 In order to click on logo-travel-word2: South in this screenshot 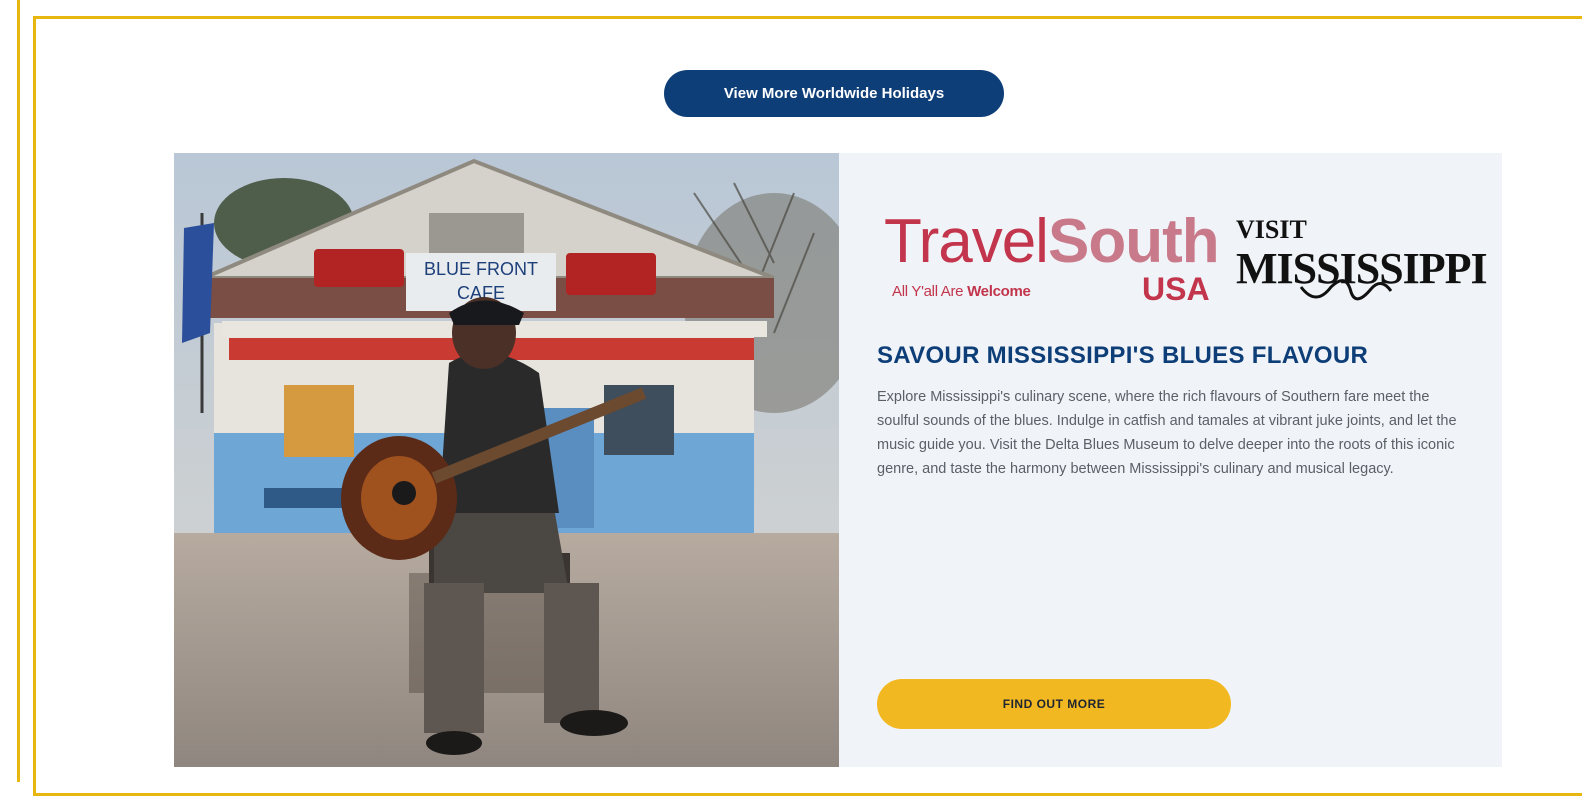, I will do `click(1133, 241)`.